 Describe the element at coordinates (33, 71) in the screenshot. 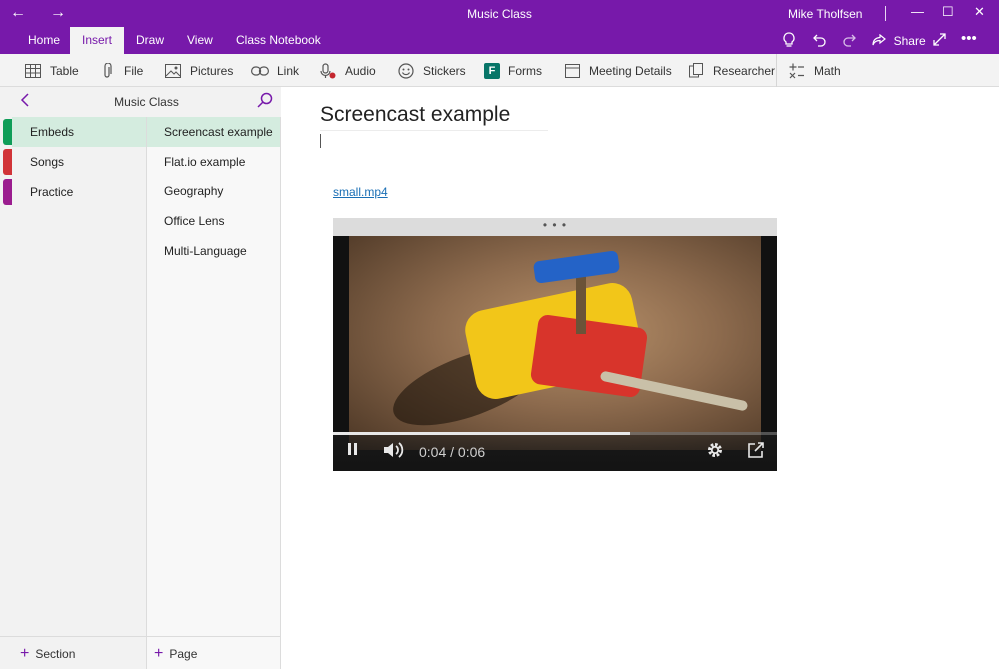

I see `table-icon` at that location.